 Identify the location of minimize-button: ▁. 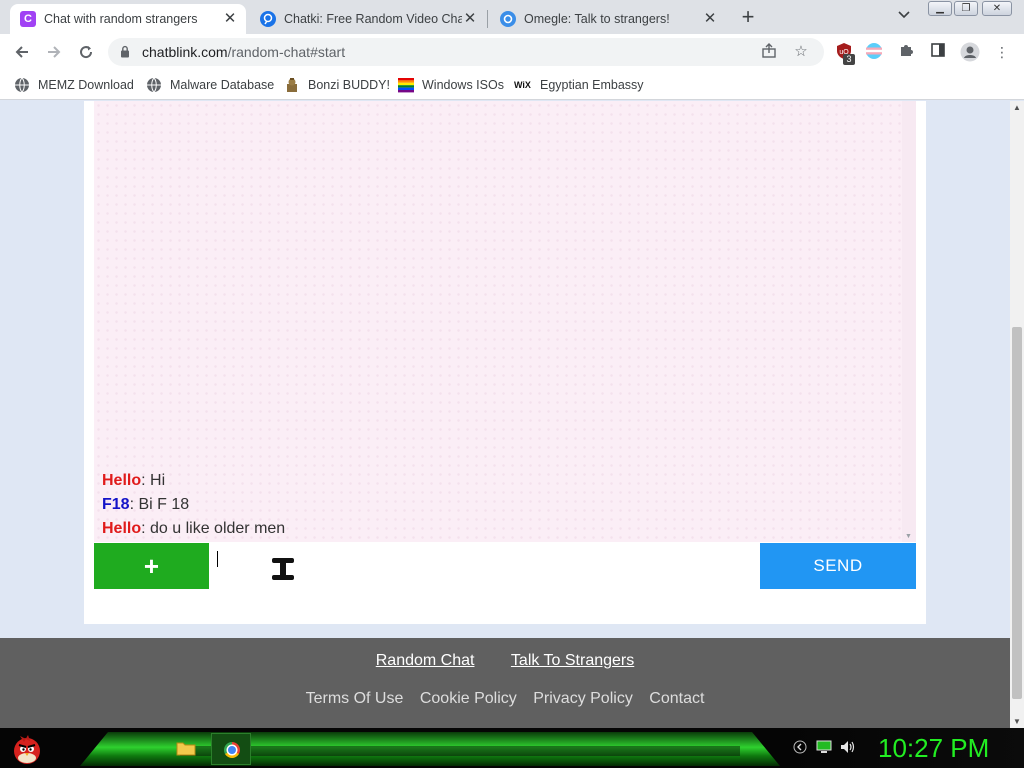
(940, 8).